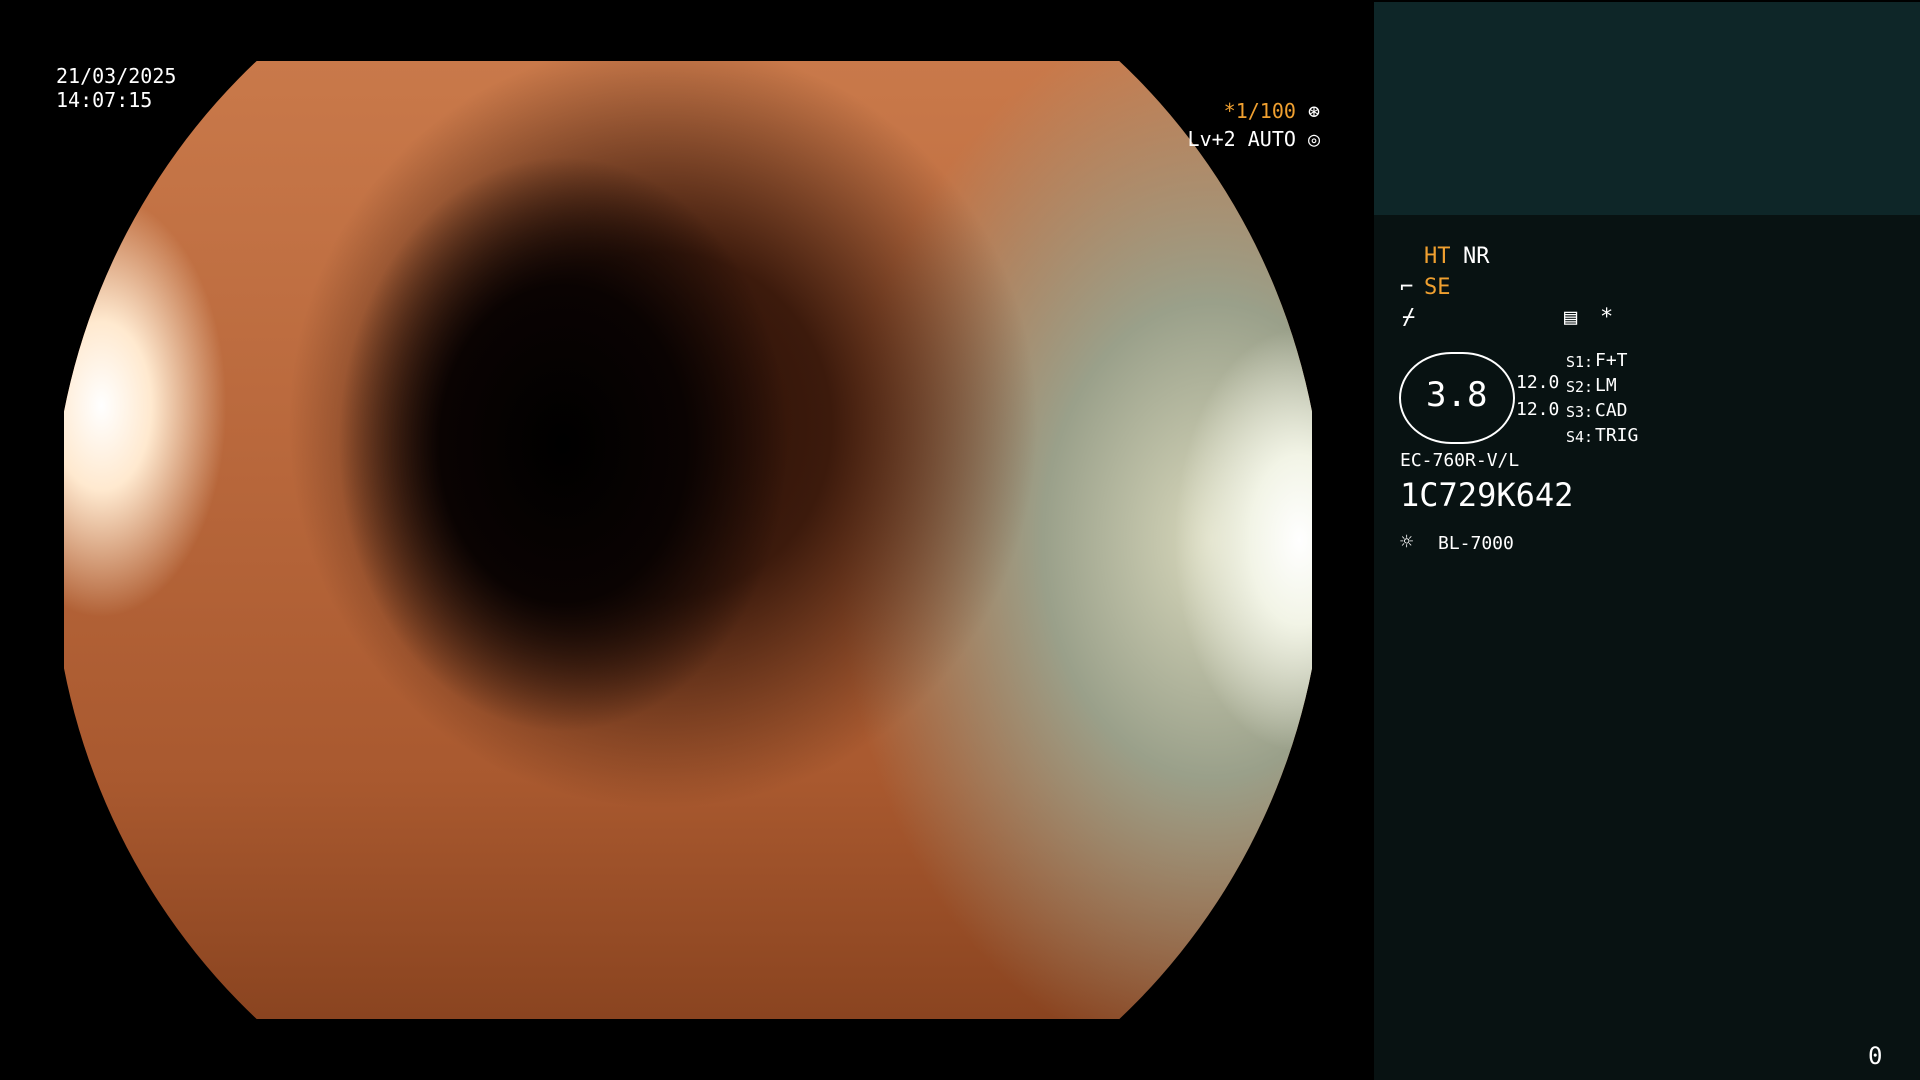  What do you see at coordinates (1457, 395) in the screenshot?
I see `gauge-value: 3.8` at bounding box center [1457, 395].